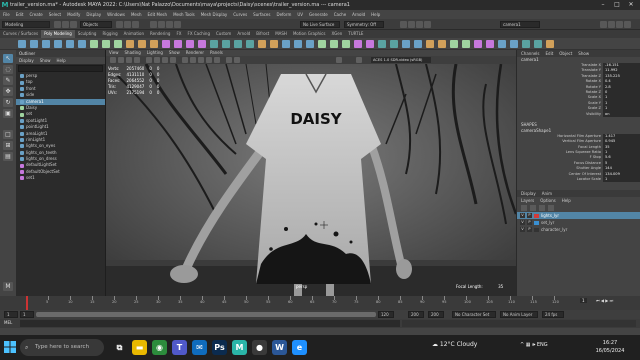 Image resolution: width=640 pixels, height=360 pixels. I want to click on range-bar, so click(206, 314).